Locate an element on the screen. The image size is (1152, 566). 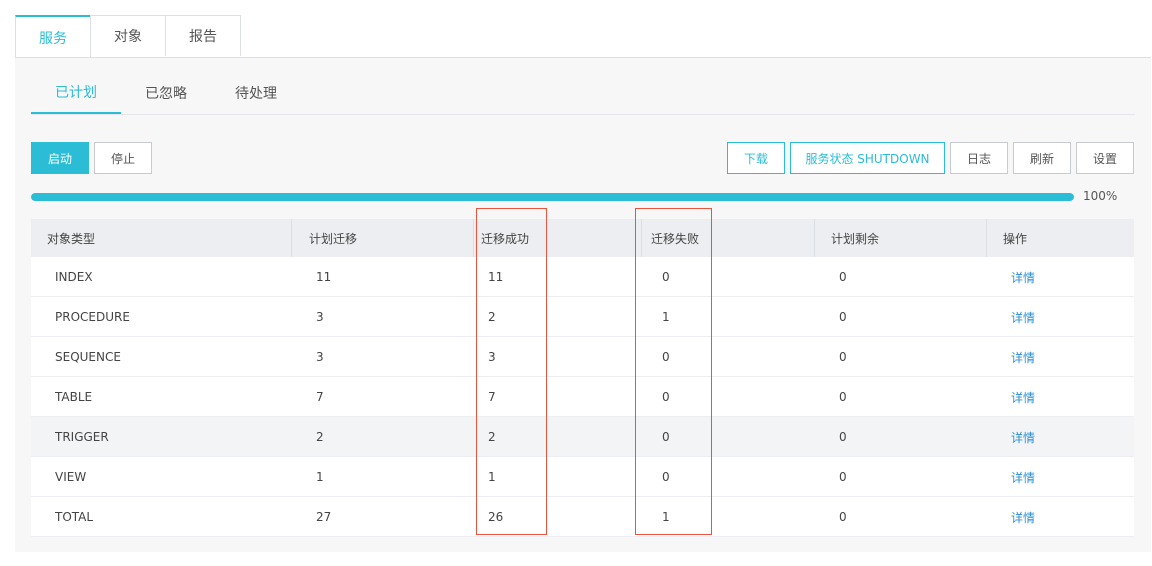
cell-planned: 11 is located at coordinates (324, 277).